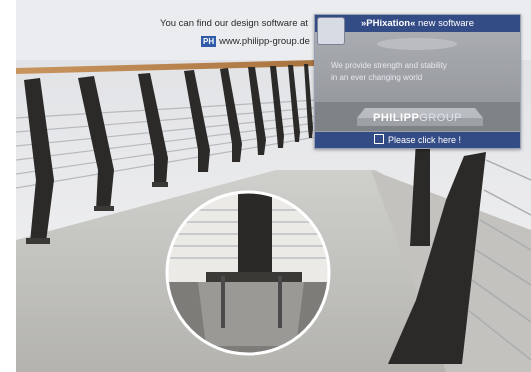 The image size is (531, 372). I want to click on popup-title-product: »PHixation«, so click(388, 23).